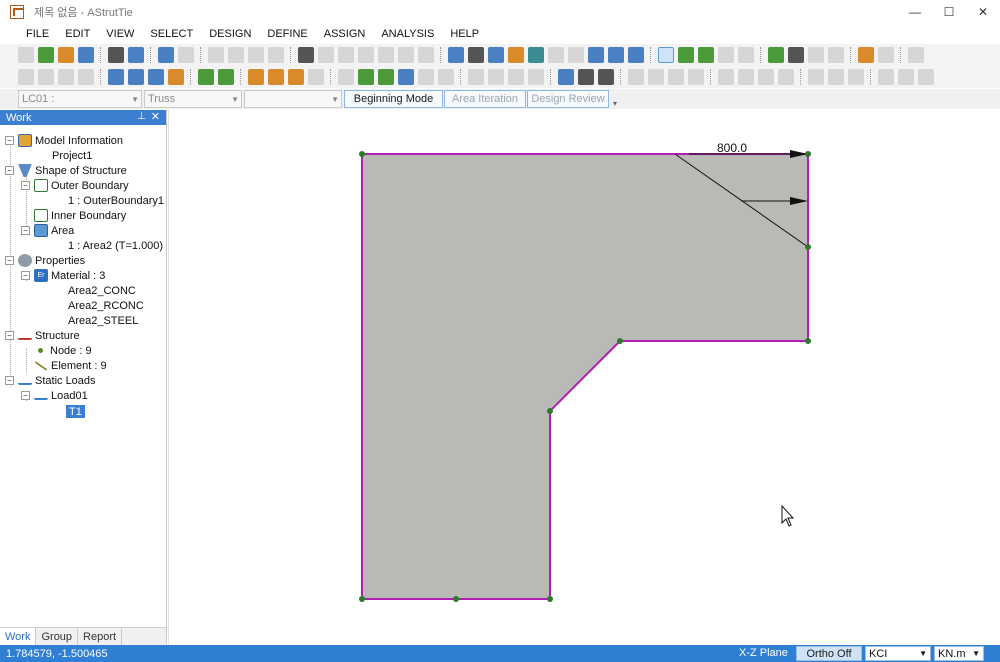 This screenshot has height=662, width=1000. I want to click on menu-define: DEFINE, so click(287, 34).